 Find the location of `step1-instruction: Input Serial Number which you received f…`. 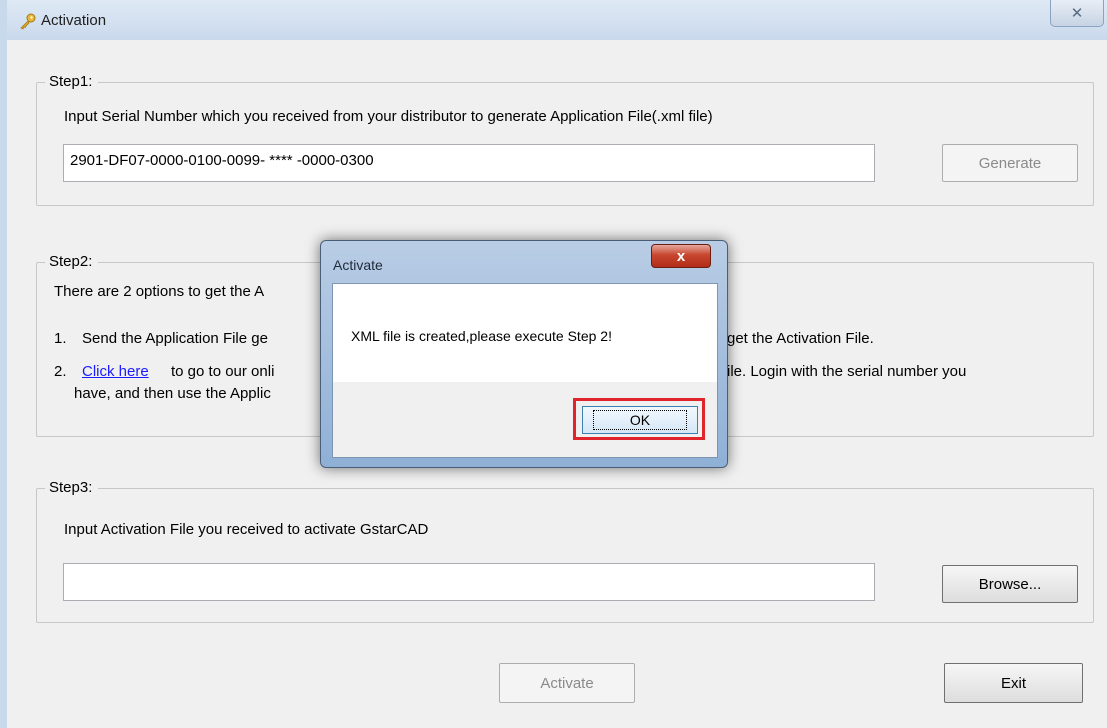

step1-instruction: Input Serial Number which you received f… is located at coordinates (388, 116).